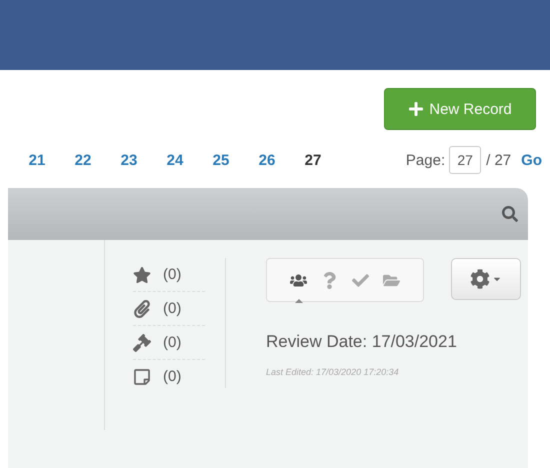 The width and height of the screenshot is (550, 468). Describe the element at coordinates (221, 160) in the screenshot. I see `page-link: 25` at that location.